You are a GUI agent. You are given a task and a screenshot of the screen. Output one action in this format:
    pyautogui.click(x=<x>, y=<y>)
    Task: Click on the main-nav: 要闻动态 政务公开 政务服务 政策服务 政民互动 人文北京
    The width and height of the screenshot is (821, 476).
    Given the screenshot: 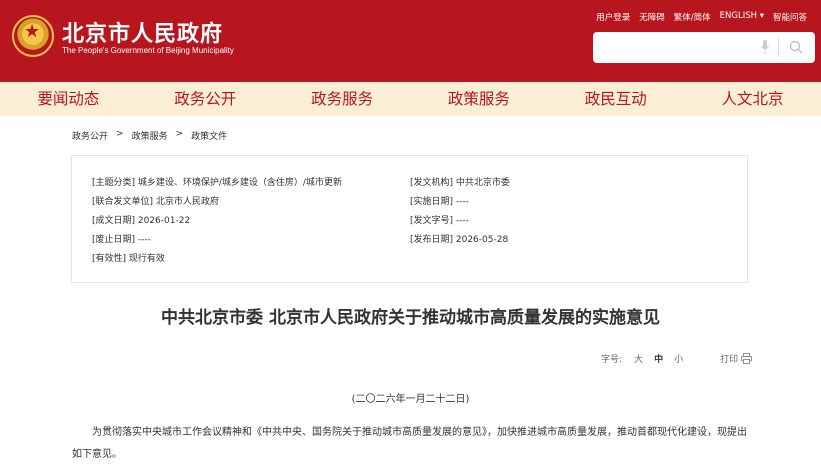 What is the action you would take?
    pyautogui.click(x=410, y=99)
    